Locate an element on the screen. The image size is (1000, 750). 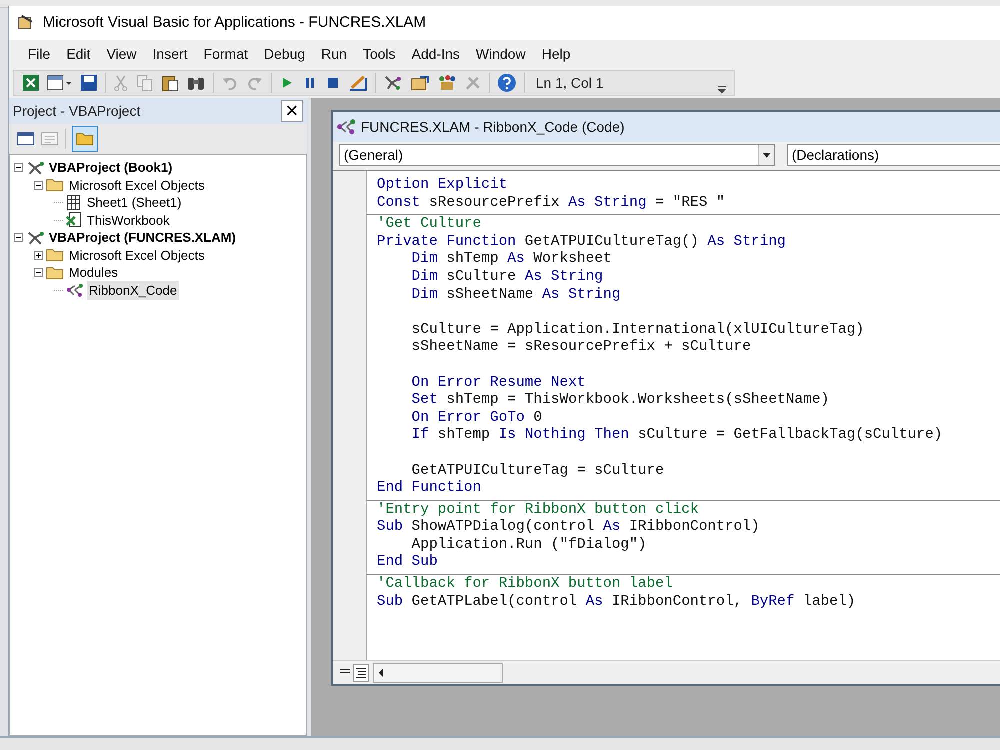
code-text: GetATPLabel(control is located at coordinates (494, 602).